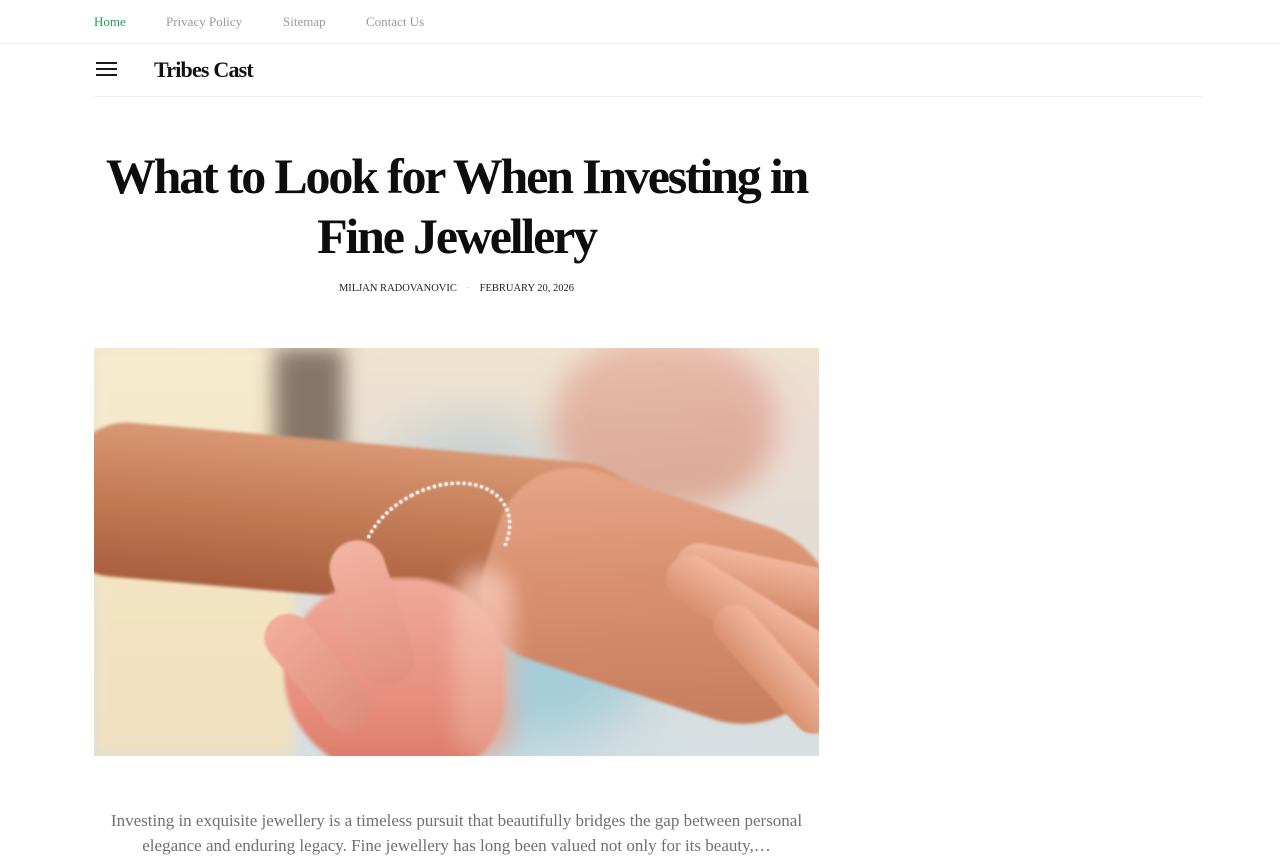 The image size is (1280, 858). Describe the element at coordinates (204, 22) in the screenshot. I see `nav-link-privacy-policy: Privacy Policy` at that location.